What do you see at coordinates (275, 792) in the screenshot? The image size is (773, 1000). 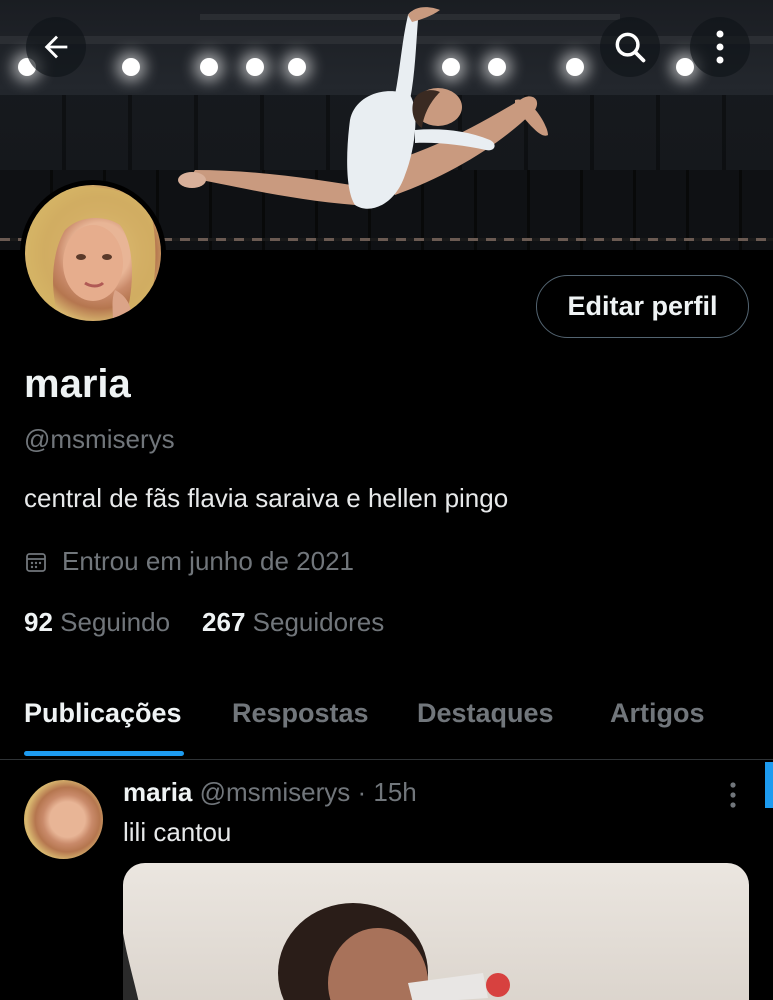 I see `post-author-handle: @msmiserys` at bounding box center [275, 792].